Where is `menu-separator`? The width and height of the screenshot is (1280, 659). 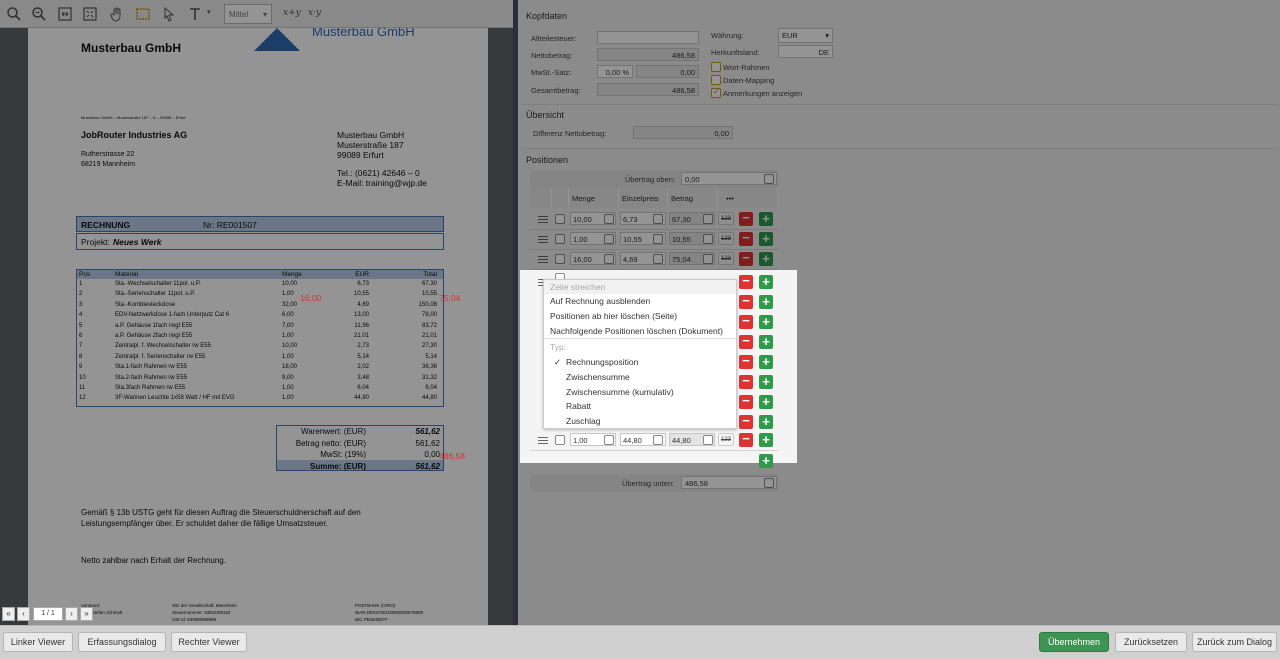
menu-separator is located at coordinates (640, 338).